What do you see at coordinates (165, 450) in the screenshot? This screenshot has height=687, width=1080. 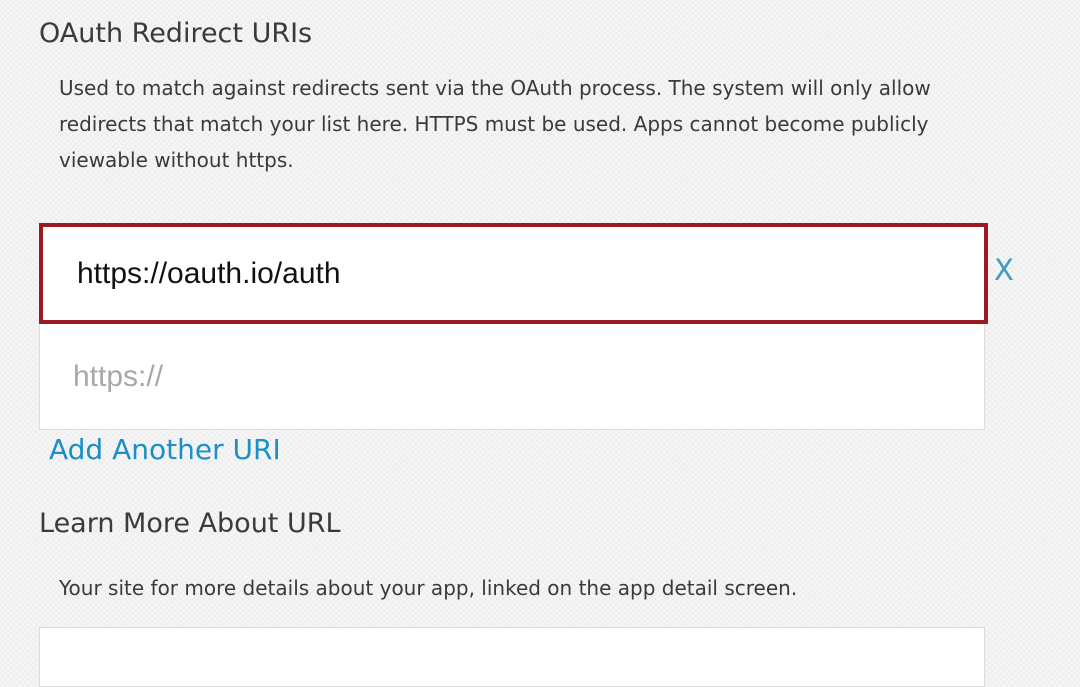 I see `add-another-uri-link: Add Another URI` at bounding box center [165, 450].